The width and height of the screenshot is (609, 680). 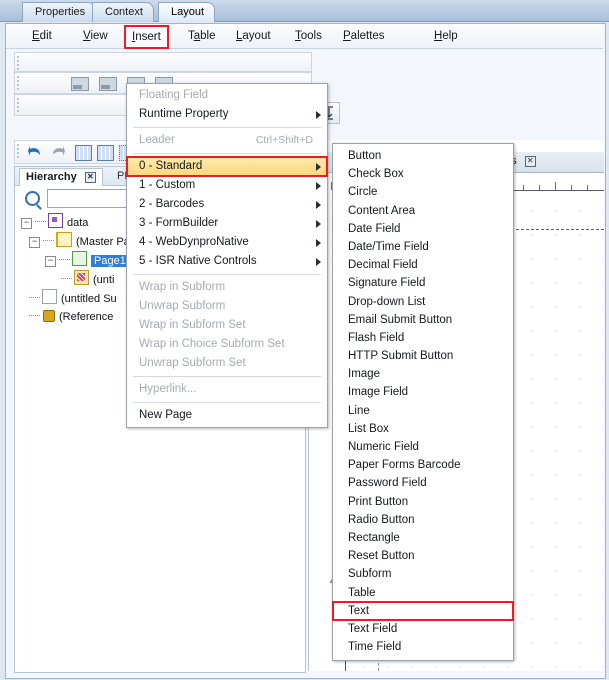 I want to click on submenuitem-reset-button: Reset Button, so click(x=423, y=556).